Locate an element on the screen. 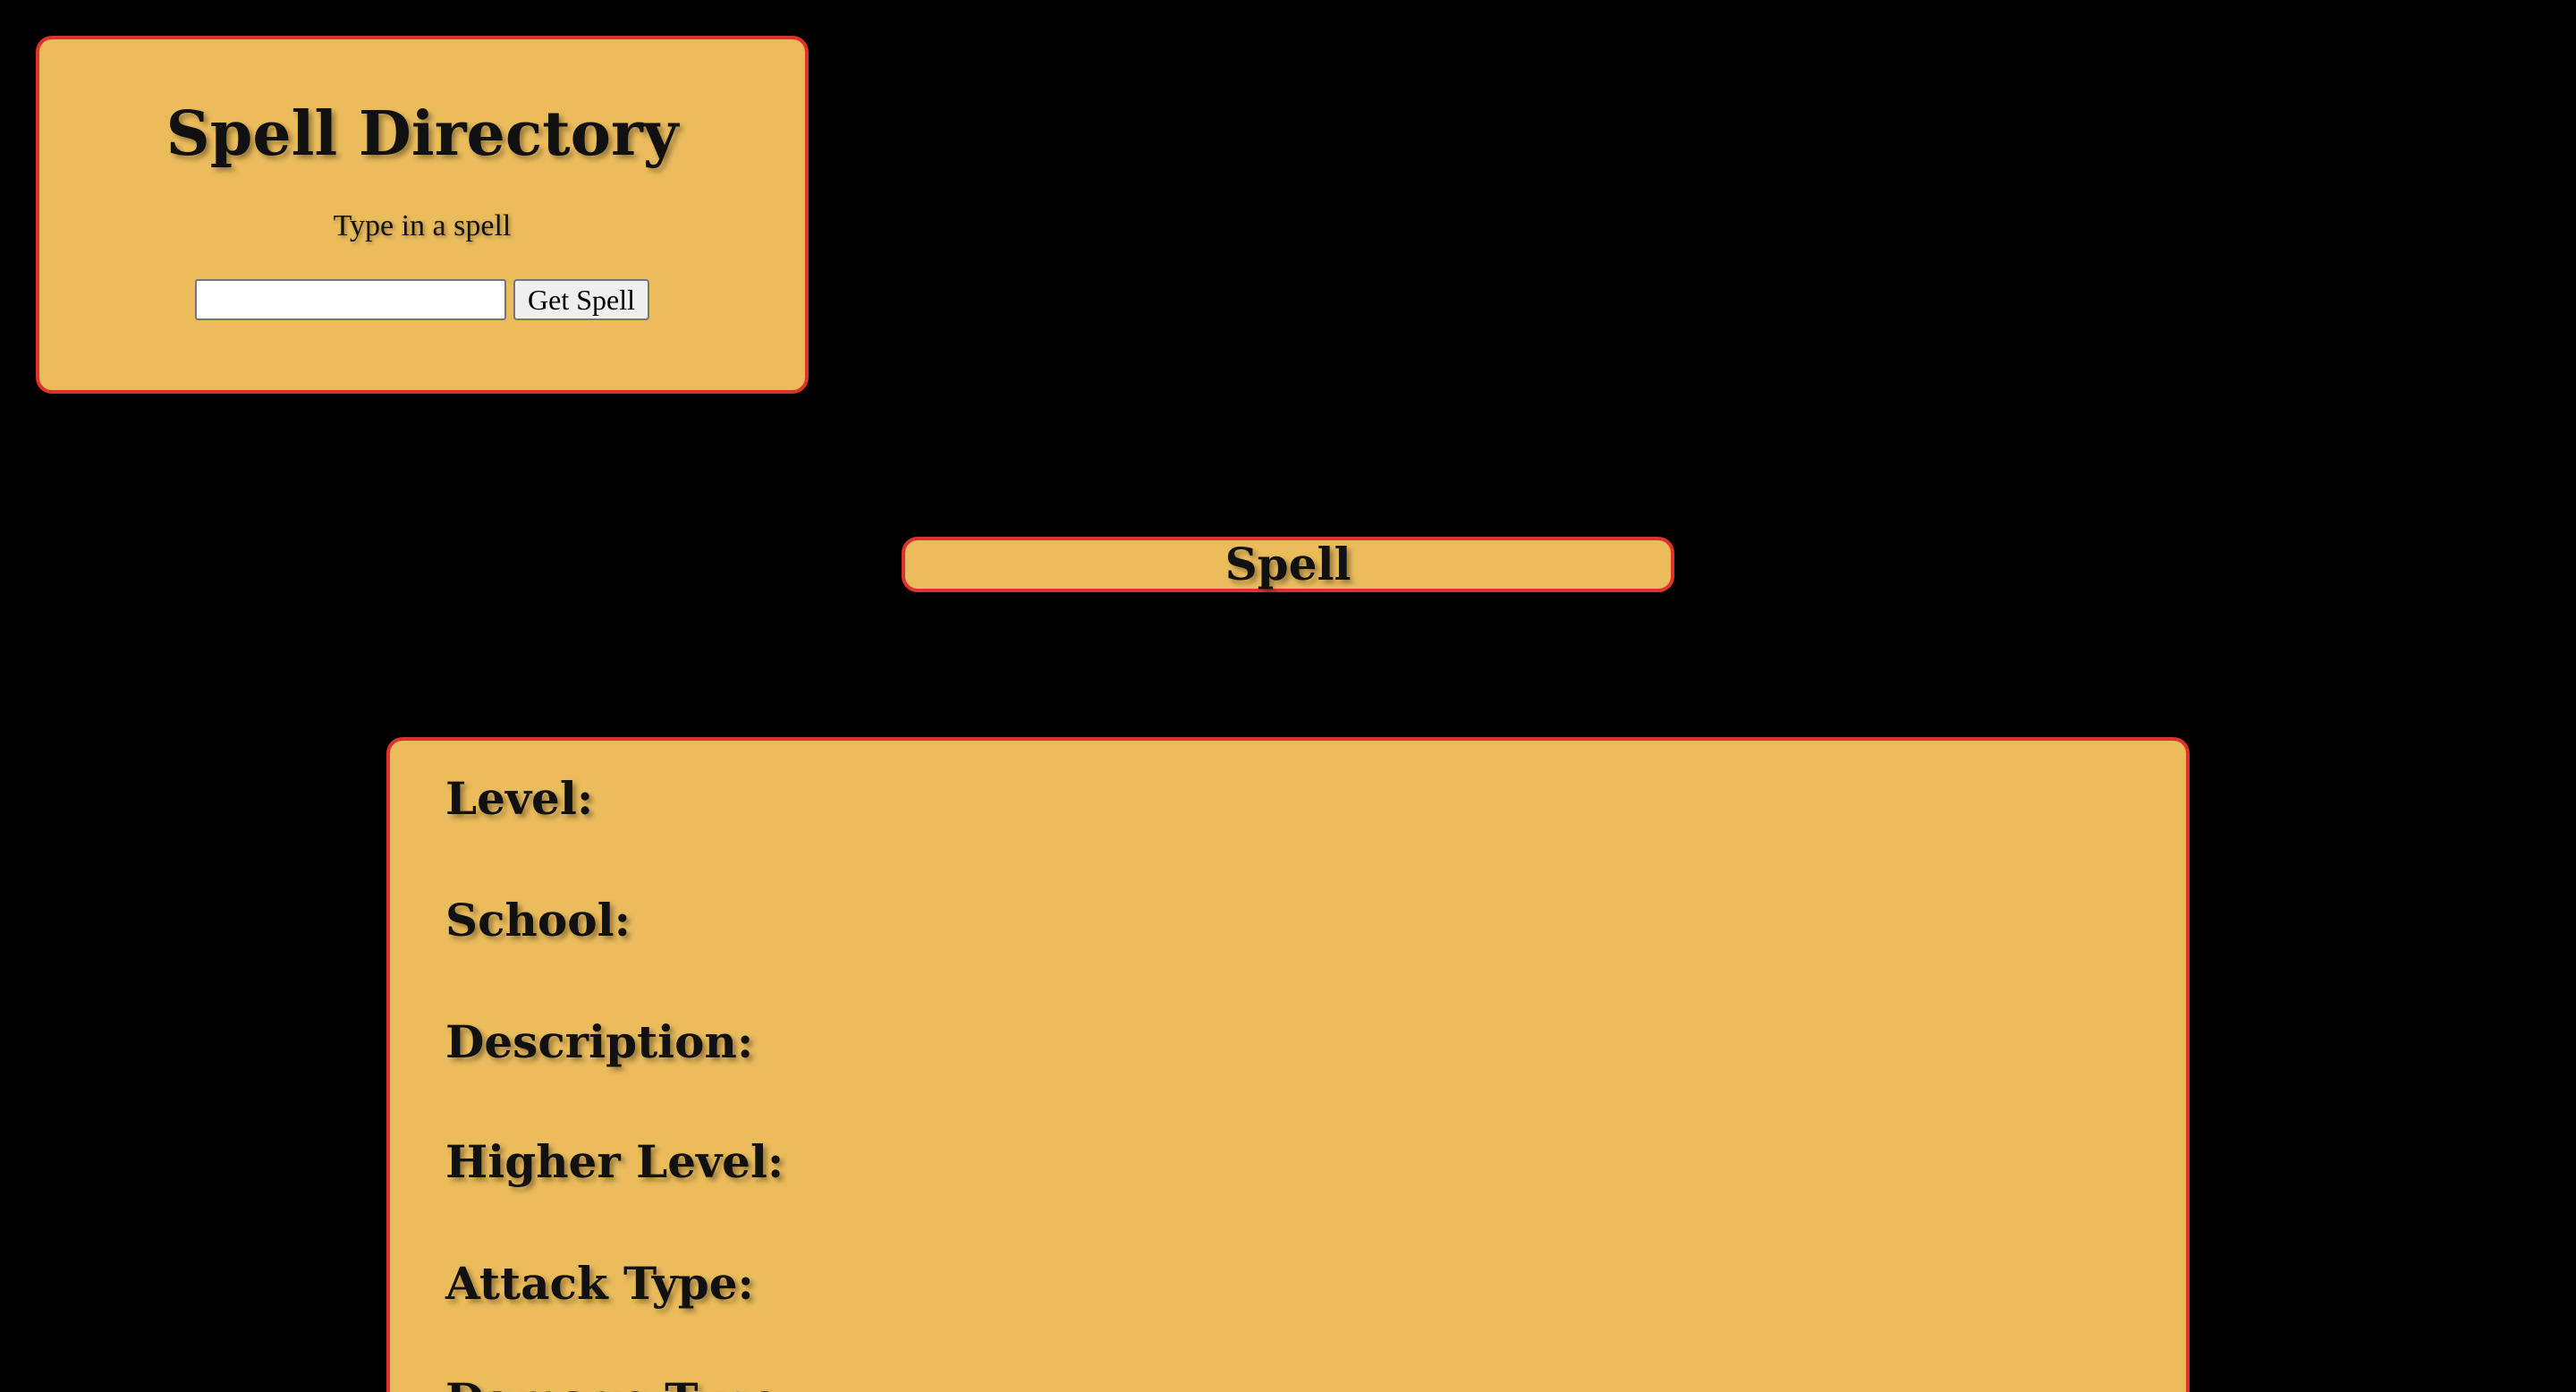 The height and width of the screenshot is (1392, 2576). level-label: Level: is located at coordinates (519, 798).